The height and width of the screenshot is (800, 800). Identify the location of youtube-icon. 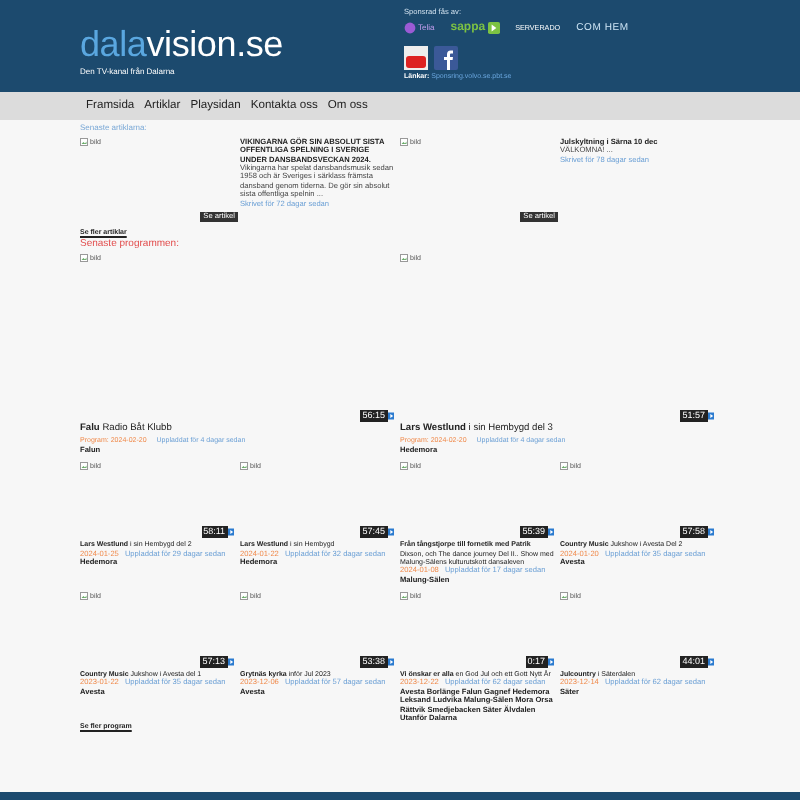
(416, 58).